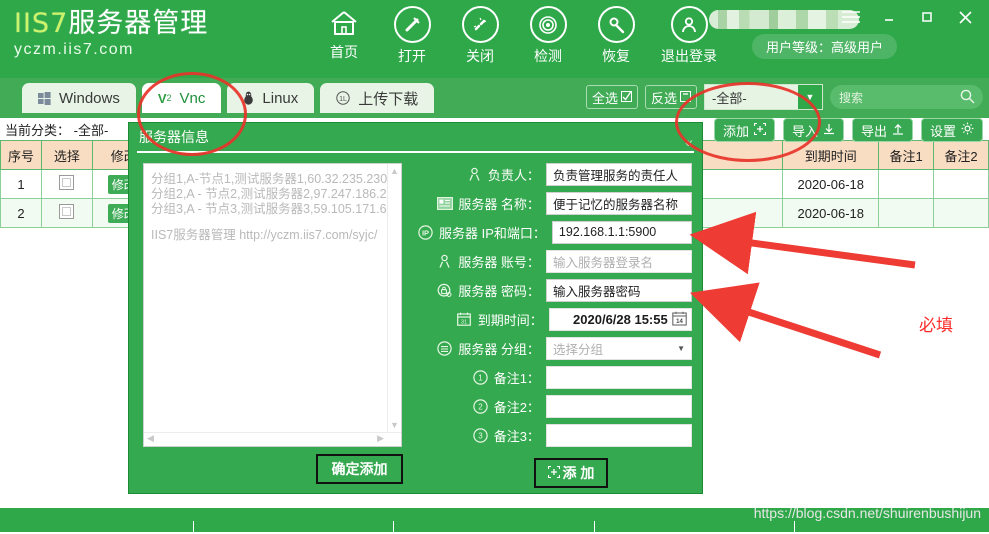  What do you see at coordinates (616, 24) in the screenshot?
I see `restore-icon` at bounding box center [616, 24].